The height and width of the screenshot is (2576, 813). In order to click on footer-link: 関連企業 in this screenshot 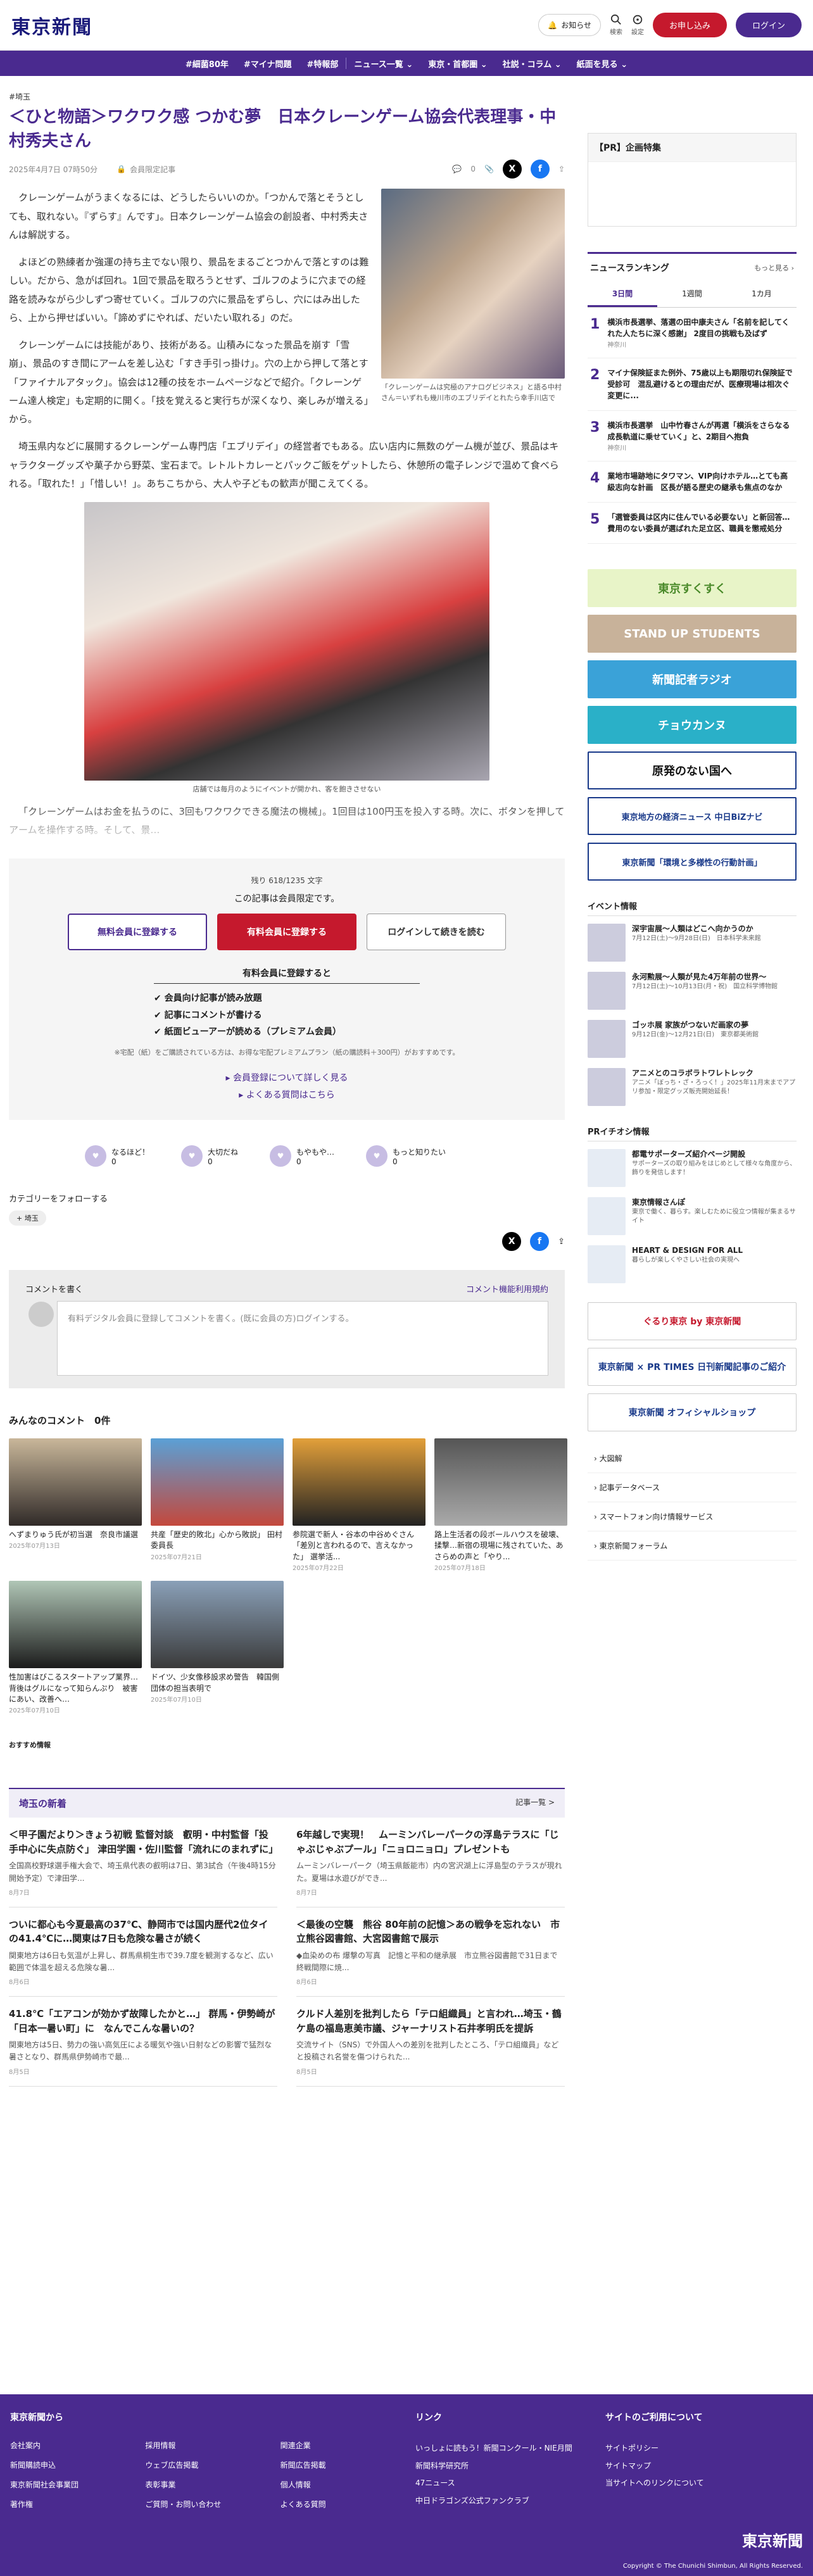, I will do `click(348, 2445)`.